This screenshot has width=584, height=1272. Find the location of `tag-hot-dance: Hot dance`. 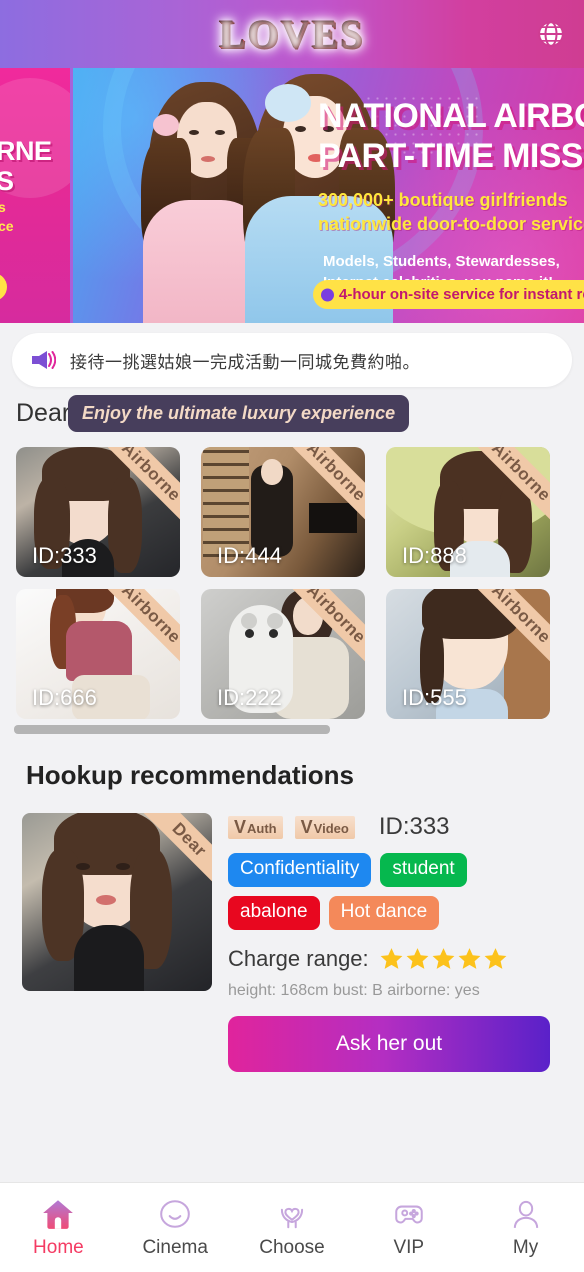

tag-hot-dance: Hot dance is located at coordinates (384, 912).